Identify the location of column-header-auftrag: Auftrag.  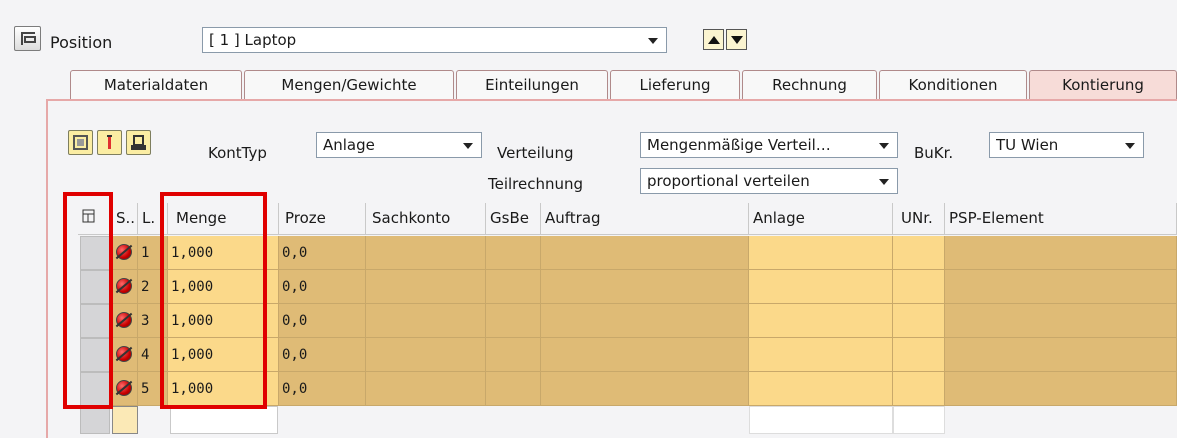
(645, 219).